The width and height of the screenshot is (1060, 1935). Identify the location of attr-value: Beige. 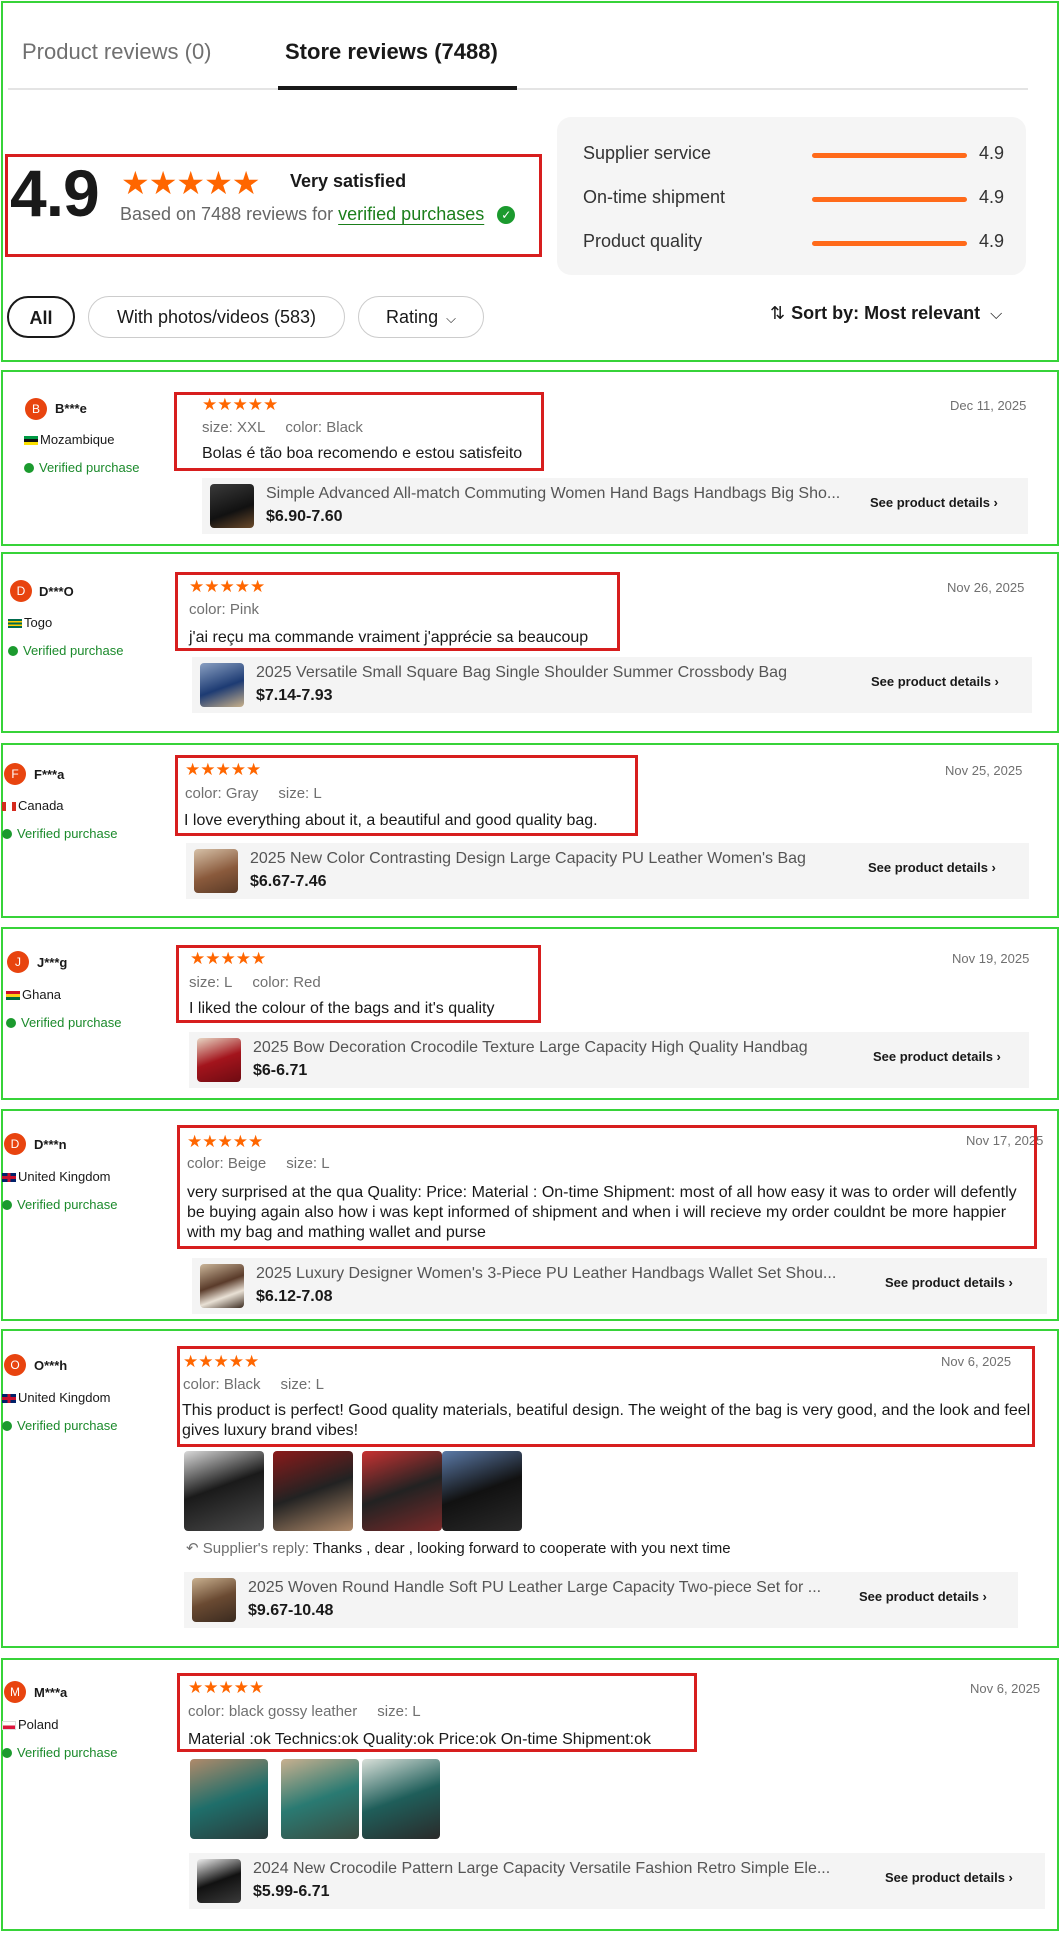
(247, 1163).